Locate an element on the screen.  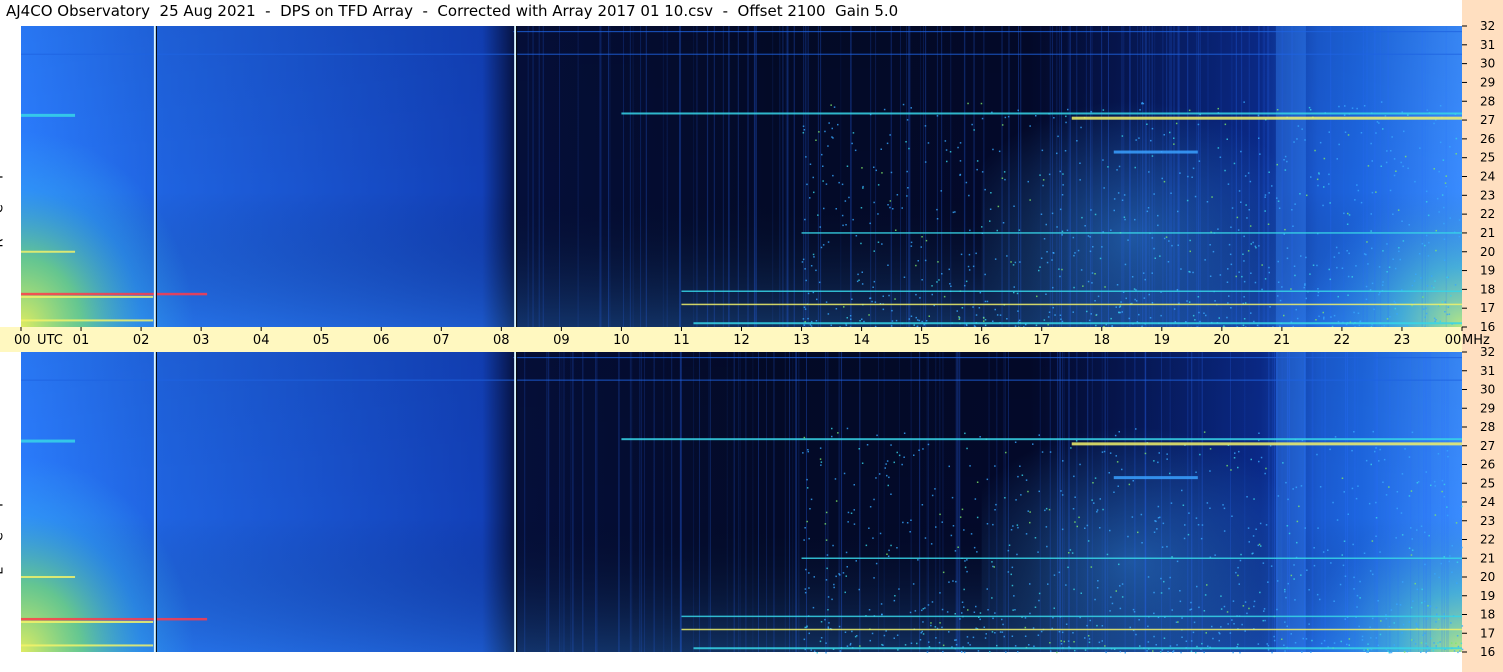
frequency-tick-label: 26 is located at coordinates (1487, 465).